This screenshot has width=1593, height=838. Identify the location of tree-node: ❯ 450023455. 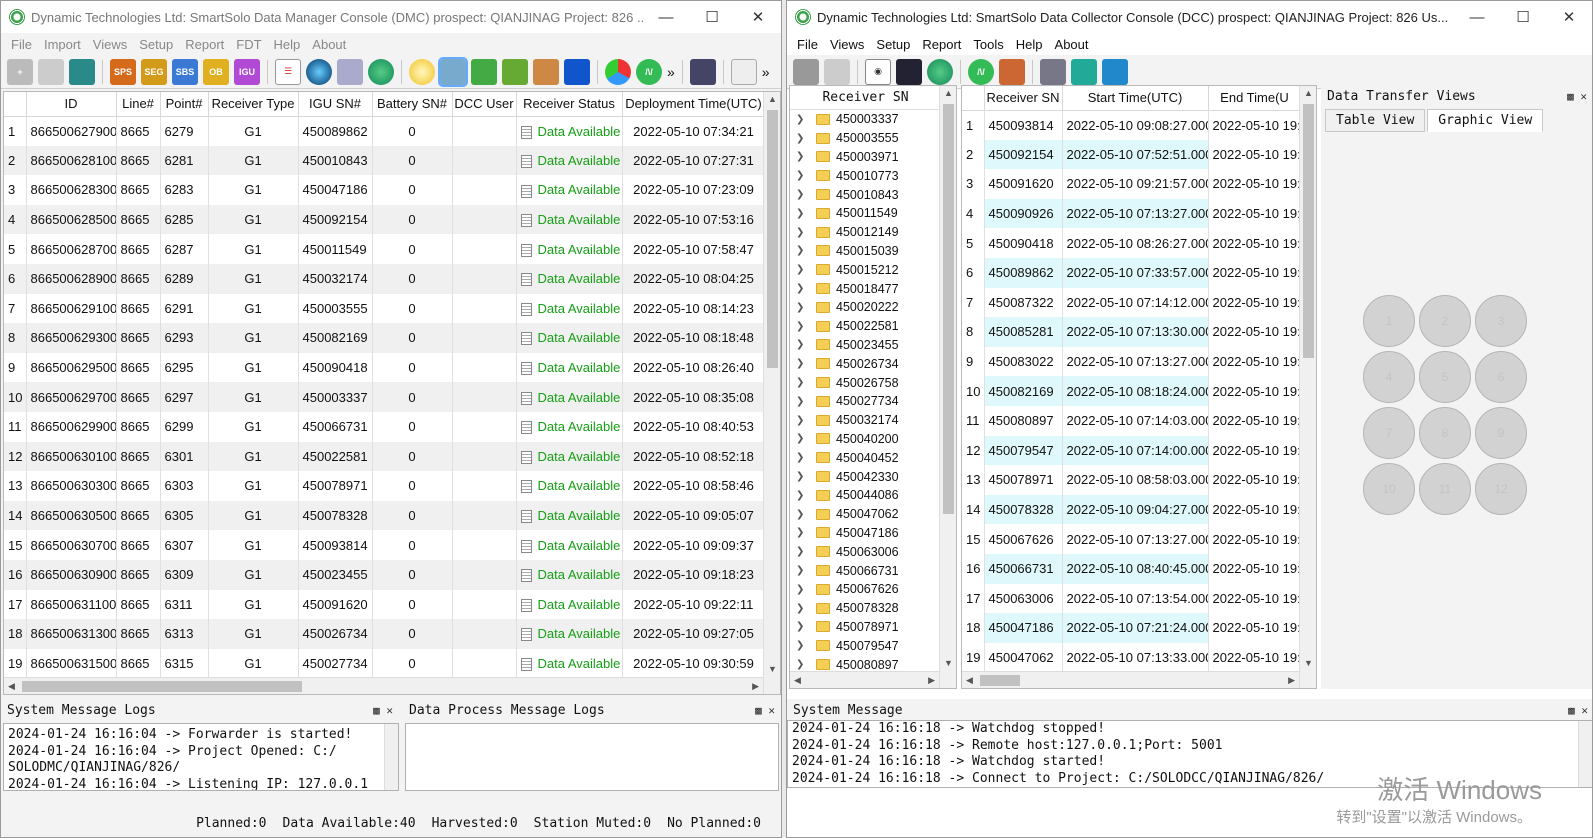
(865, 345).